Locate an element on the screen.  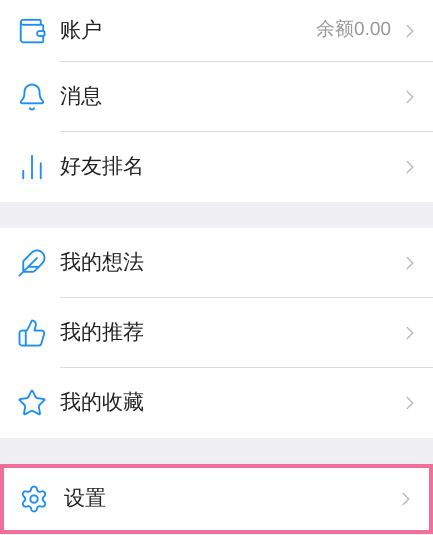
item-label: 消息 is located at coordinates (81, 97).